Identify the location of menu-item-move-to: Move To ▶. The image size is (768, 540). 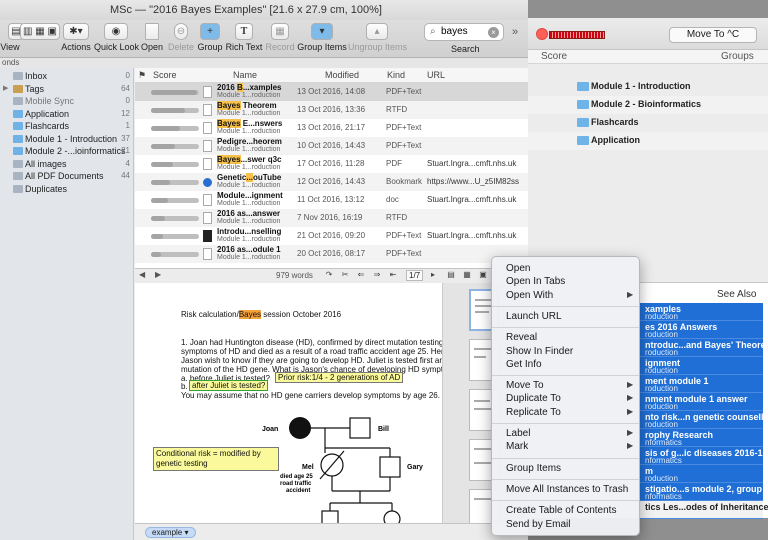
(569, 386).